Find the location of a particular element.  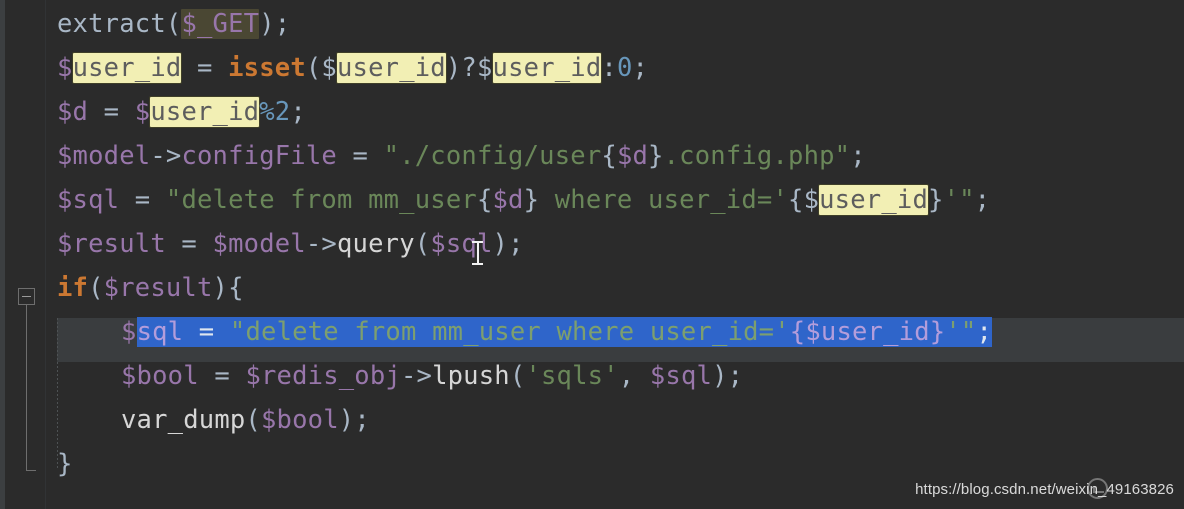

token-string: "delete from mm_user is located at coordinates (321, 200).